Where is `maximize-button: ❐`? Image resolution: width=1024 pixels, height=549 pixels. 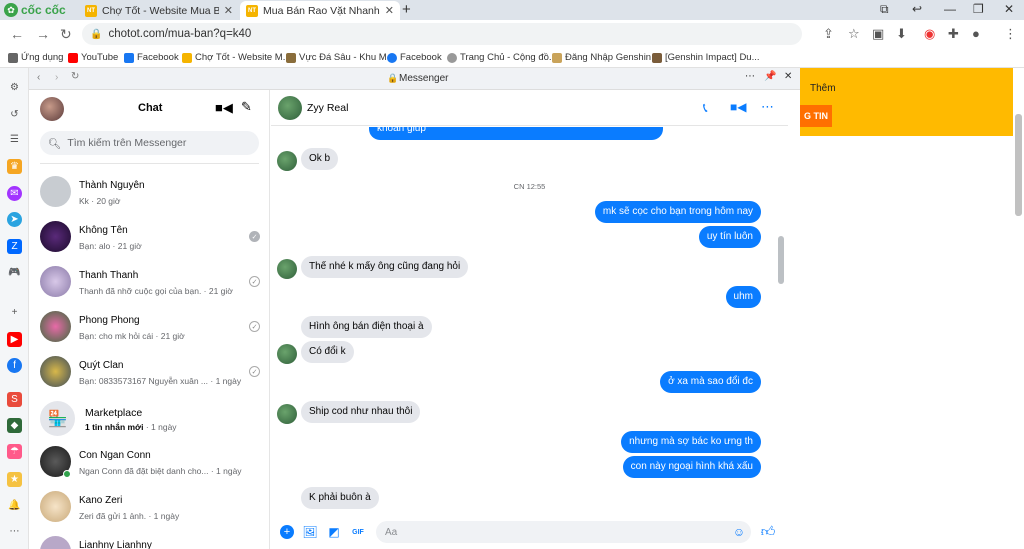
maximize-button: ❐ is located at coordinates (978, 9).